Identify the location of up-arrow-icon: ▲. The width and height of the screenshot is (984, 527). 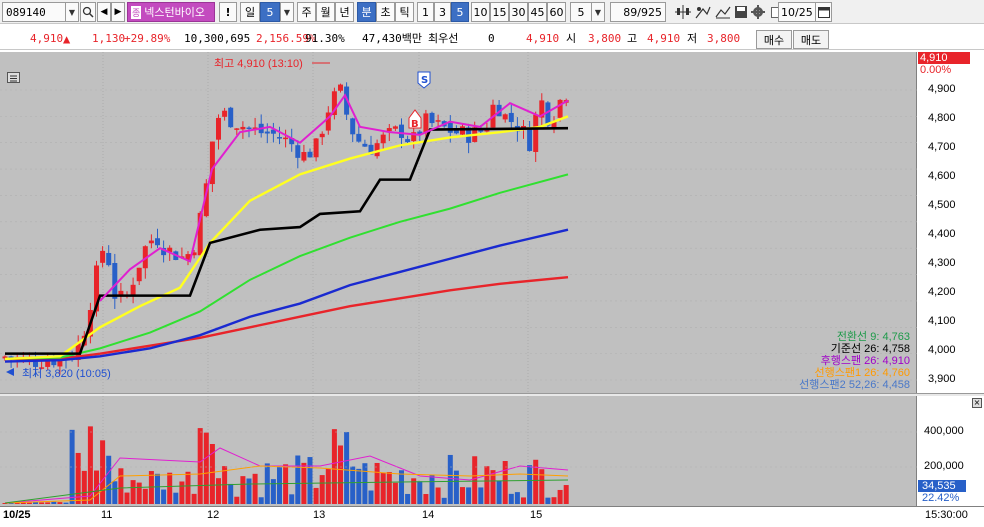
(67, 39).